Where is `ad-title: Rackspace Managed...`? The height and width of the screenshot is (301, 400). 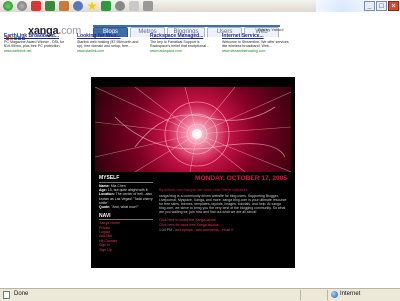 ad-title: Rackspace Managed... is located at coordinates (184, 36).